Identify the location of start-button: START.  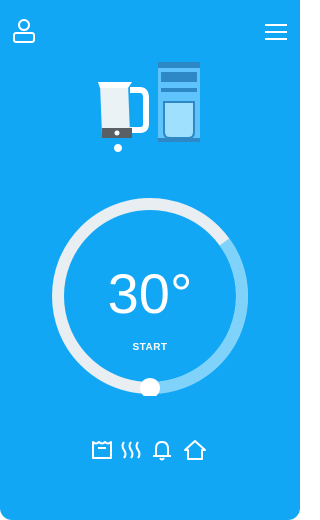
(150, 347).